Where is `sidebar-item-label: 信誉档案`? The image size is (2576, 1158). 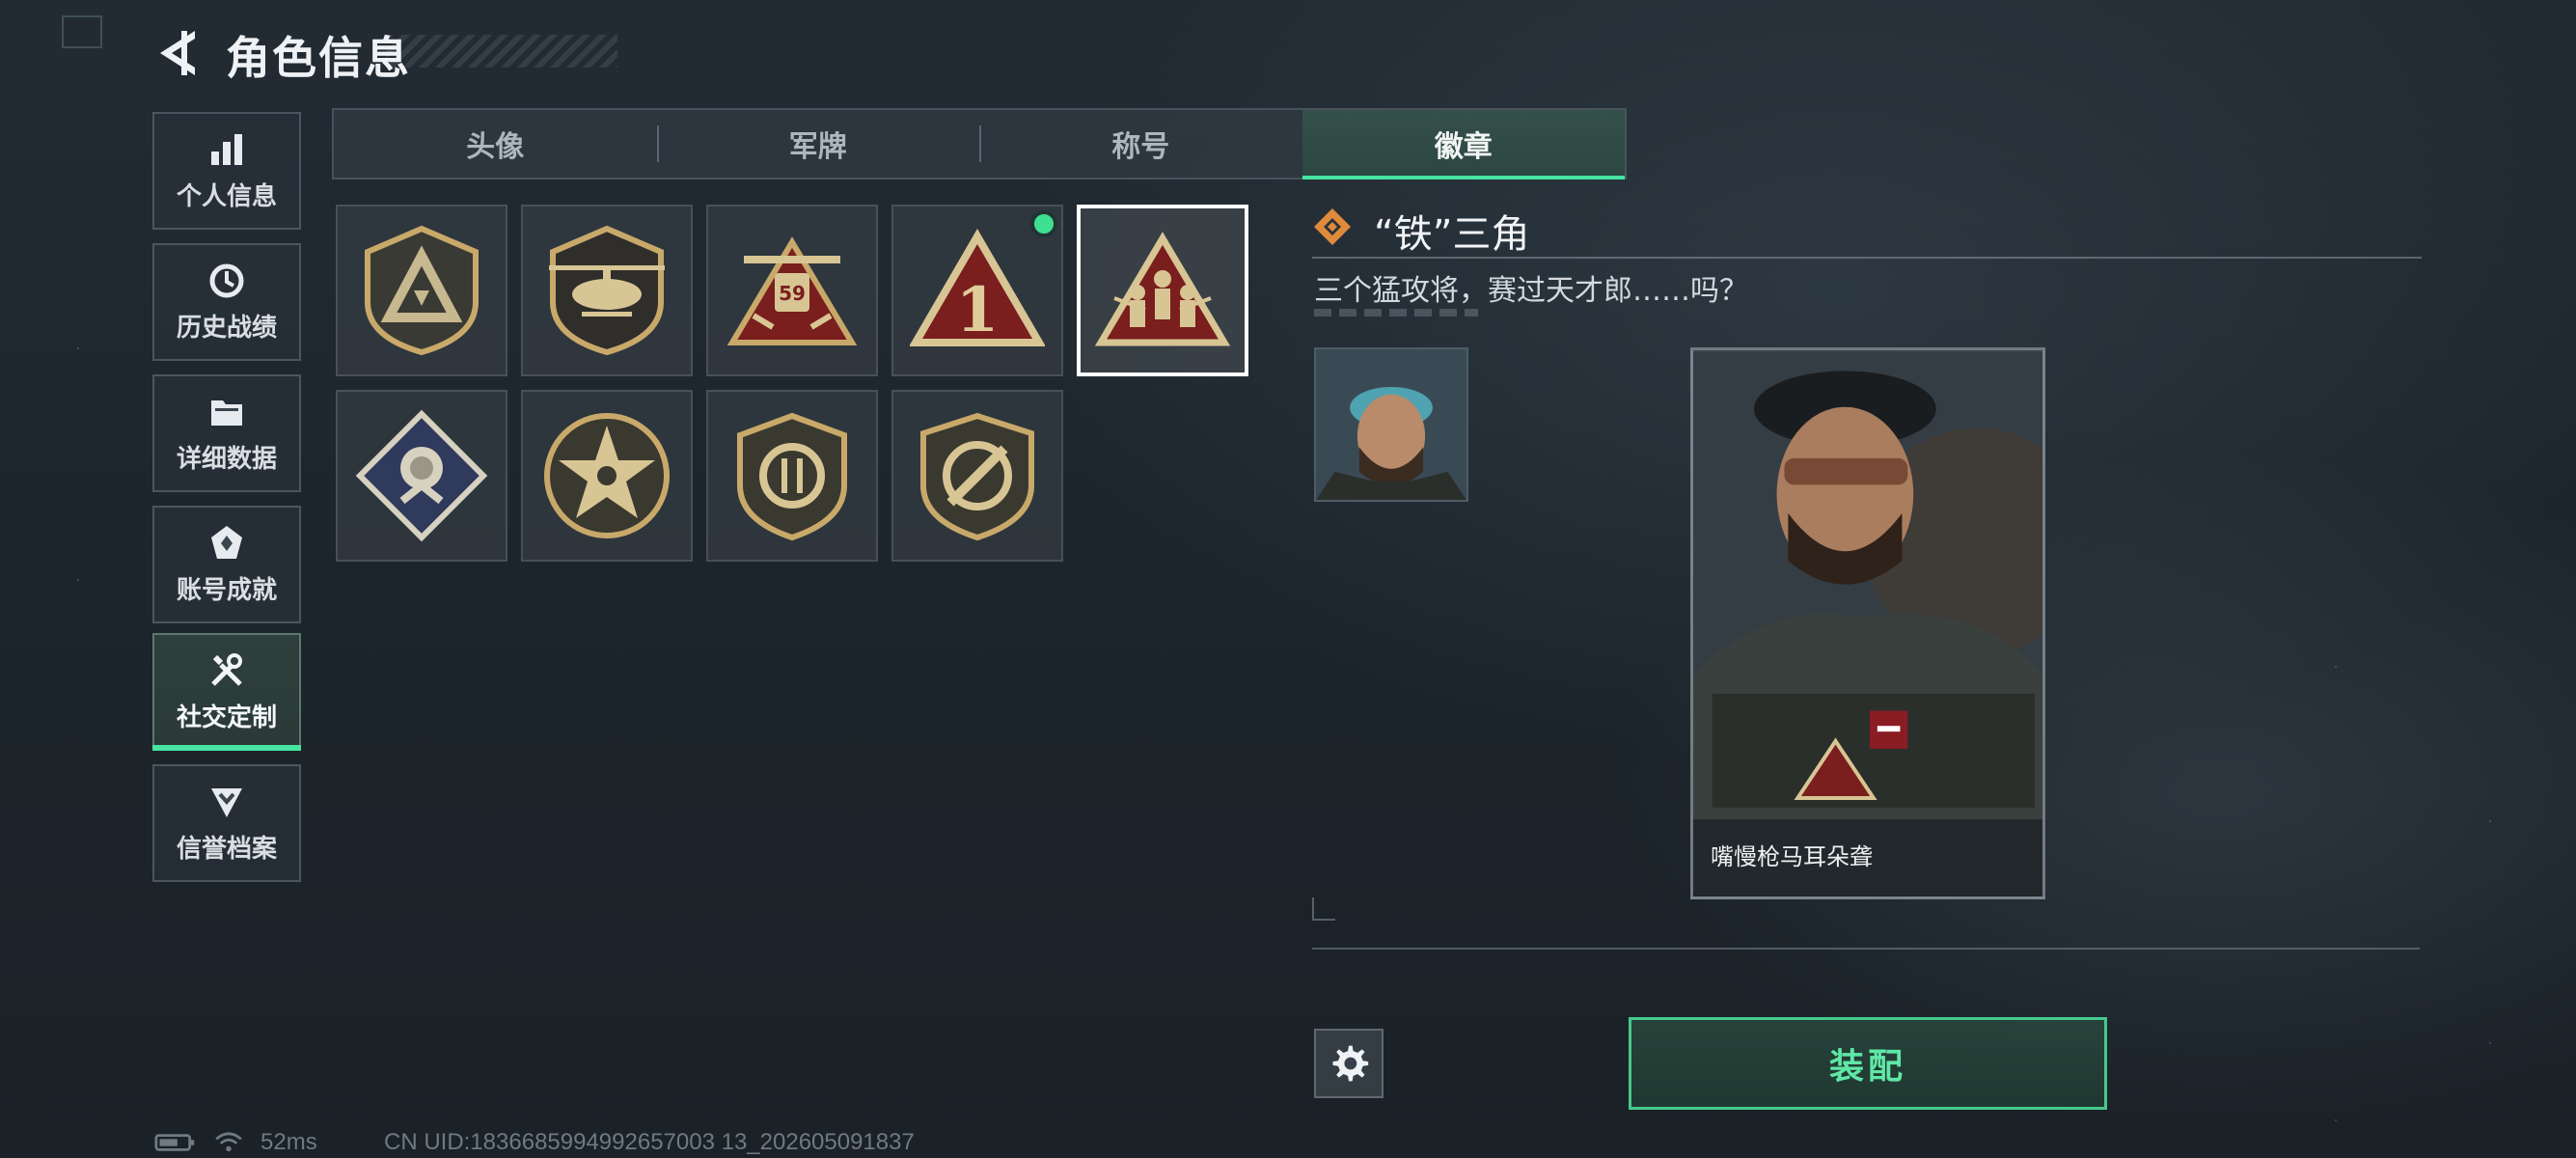 sidebar-item-label: 信誉档案 is located at coordinates (227, 849).